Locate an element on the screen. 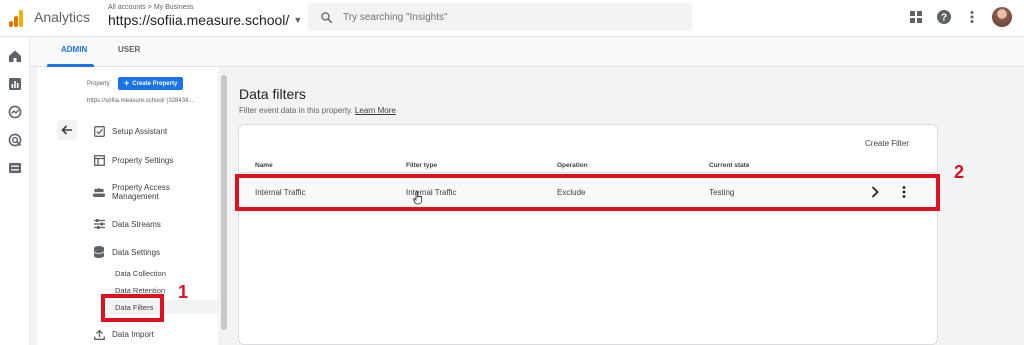 Image resolution: width=1024 pixels, height=345 pixels. admin-panel-scrollbar is located at coordinates (224, 202).